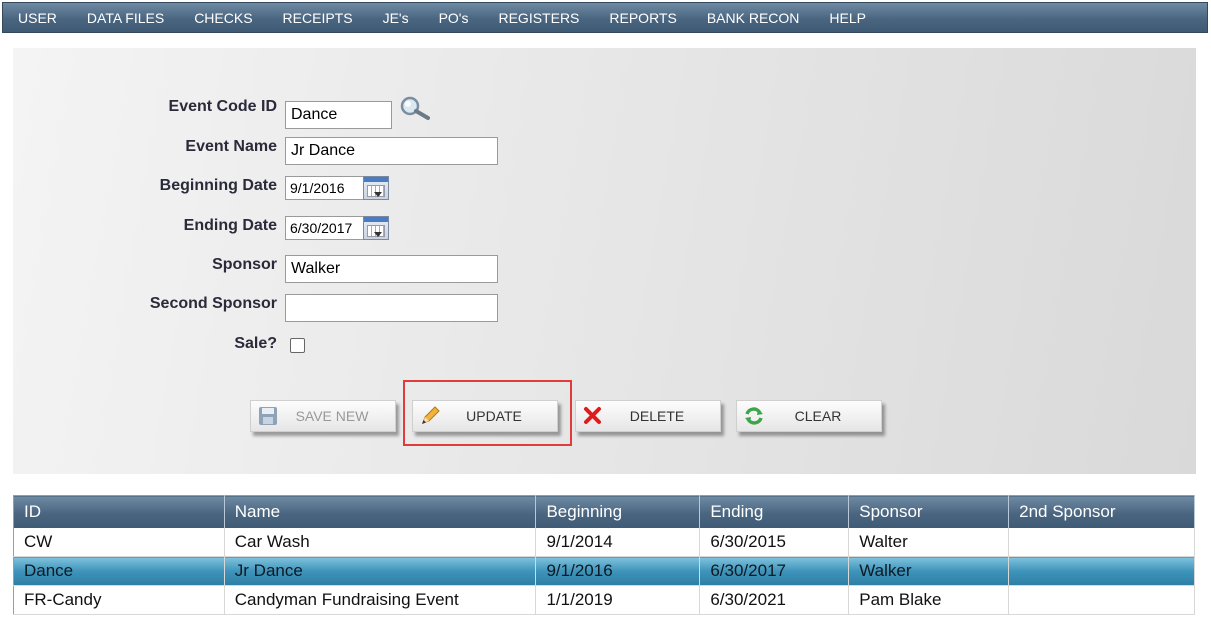 This screenshot has width=1211, height=618. I want to click on table-row-selected: Dance Jr Dance 9/1/2016 6/30/2017 Walker, so click(604, 571).